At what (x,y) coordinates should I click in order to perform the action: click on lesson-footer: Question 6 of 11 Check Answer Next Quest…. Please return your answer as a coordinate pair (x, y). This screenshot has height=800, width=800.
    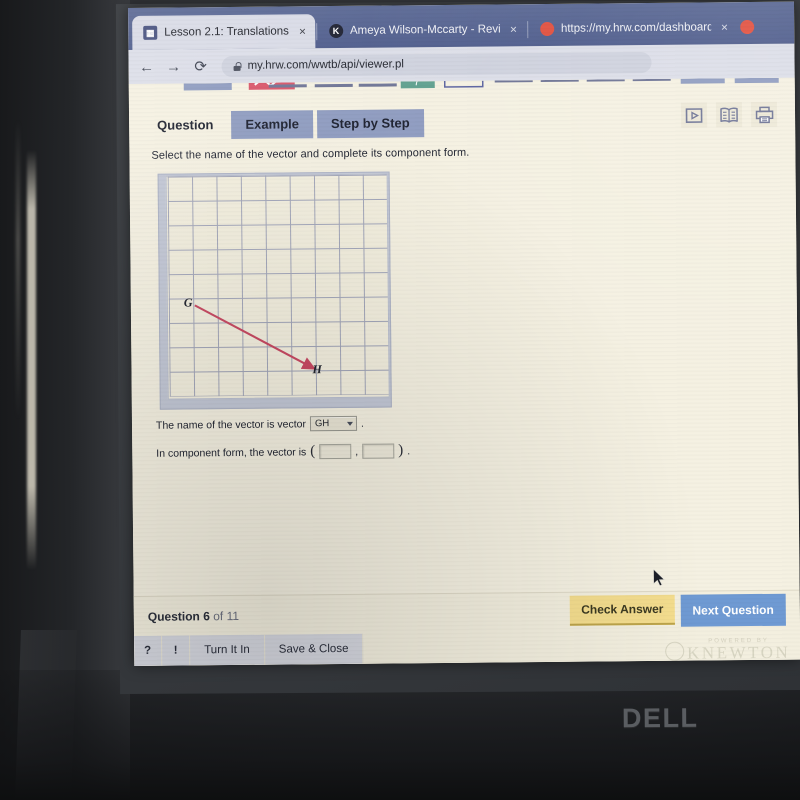
    Looking at the image, I should click on (466, 627).